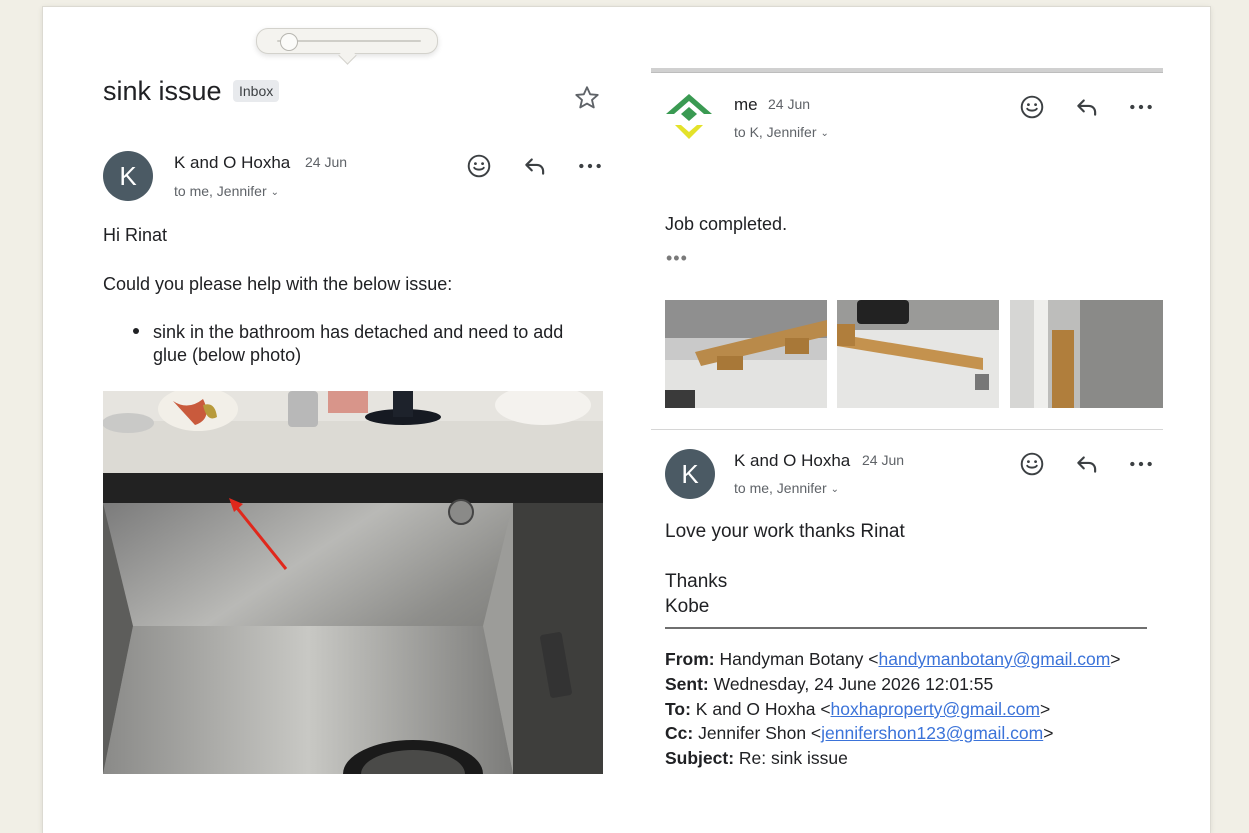 This screenshot has width=1249, height=833. I want to click on zoom-slider-track, so click(349, 41).